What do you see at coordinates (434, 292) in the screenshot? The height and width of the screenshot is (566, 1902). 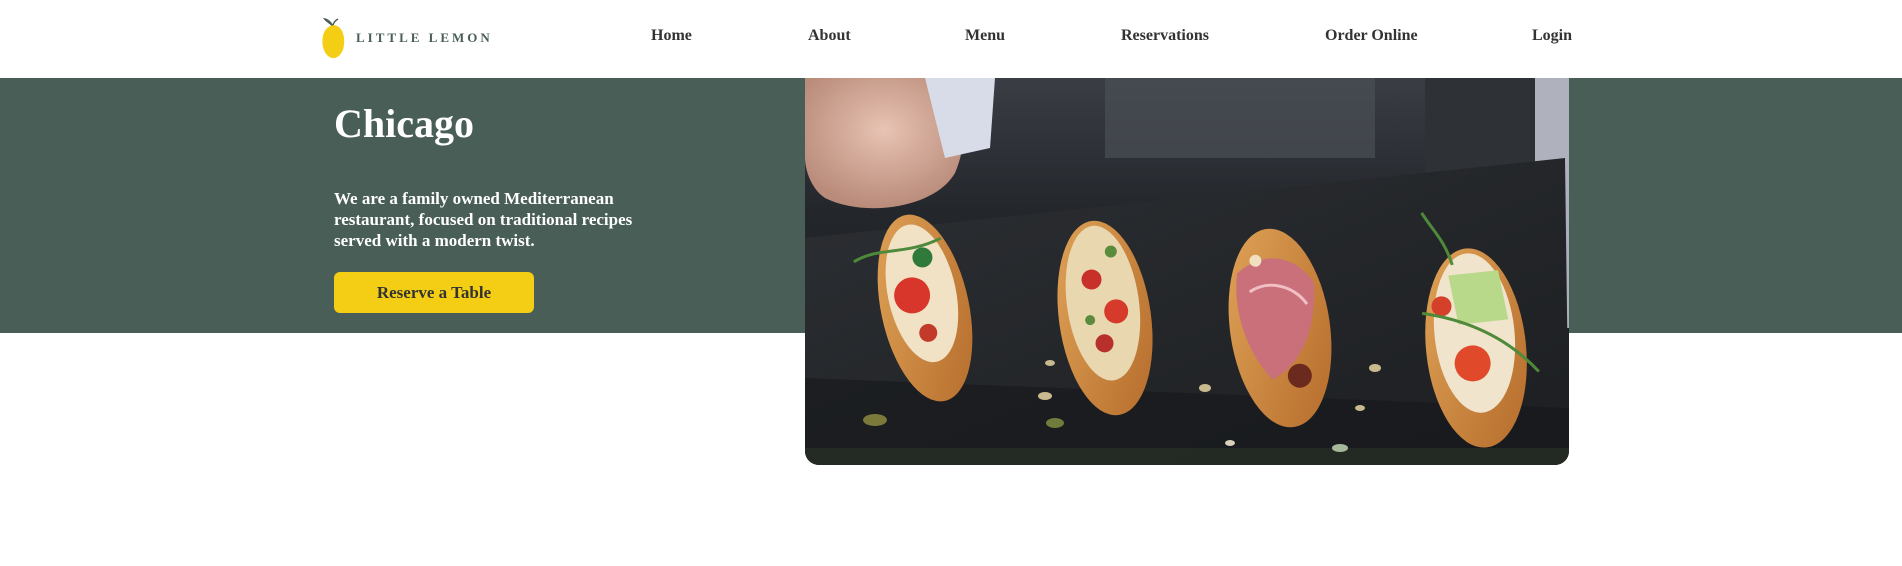 I see `reserve-table-button: Reserve a Table` at bounding box center [434, 292].